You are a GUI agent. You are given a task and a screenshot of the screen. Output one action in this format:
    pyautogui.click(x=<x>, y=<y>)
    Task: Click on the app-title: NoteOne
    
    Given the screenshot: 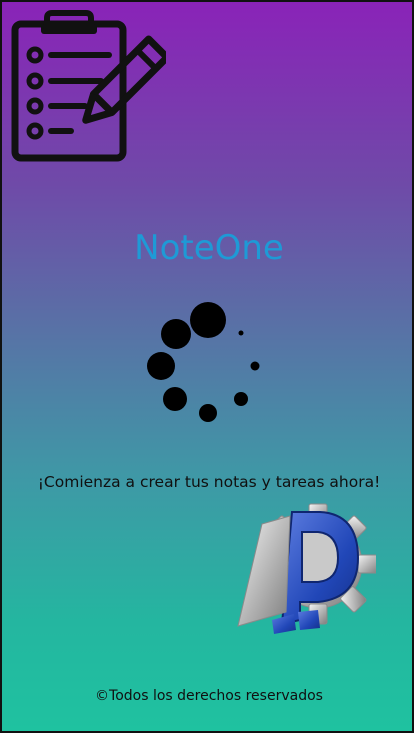 What is the action you would take?
    pyautogui.click(x=209, y=248)
    